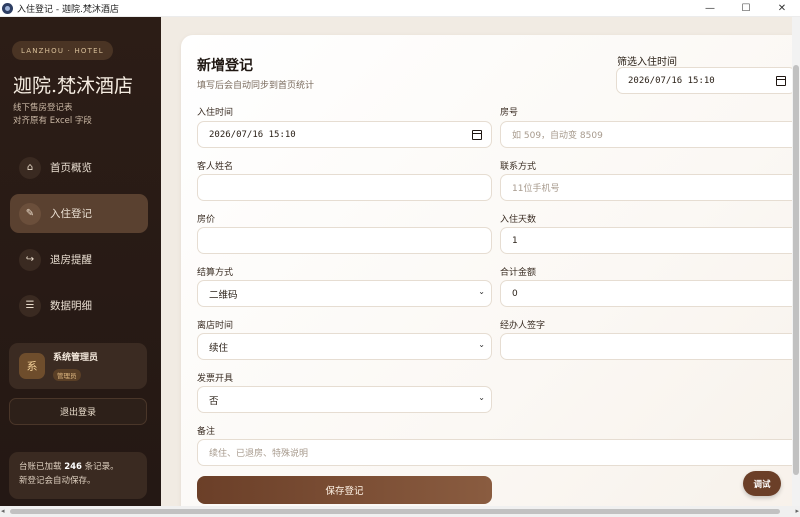 This screenshot has width=800, height=517. I want to click on checkin-time-label: 入住时间, so click(215, 113).